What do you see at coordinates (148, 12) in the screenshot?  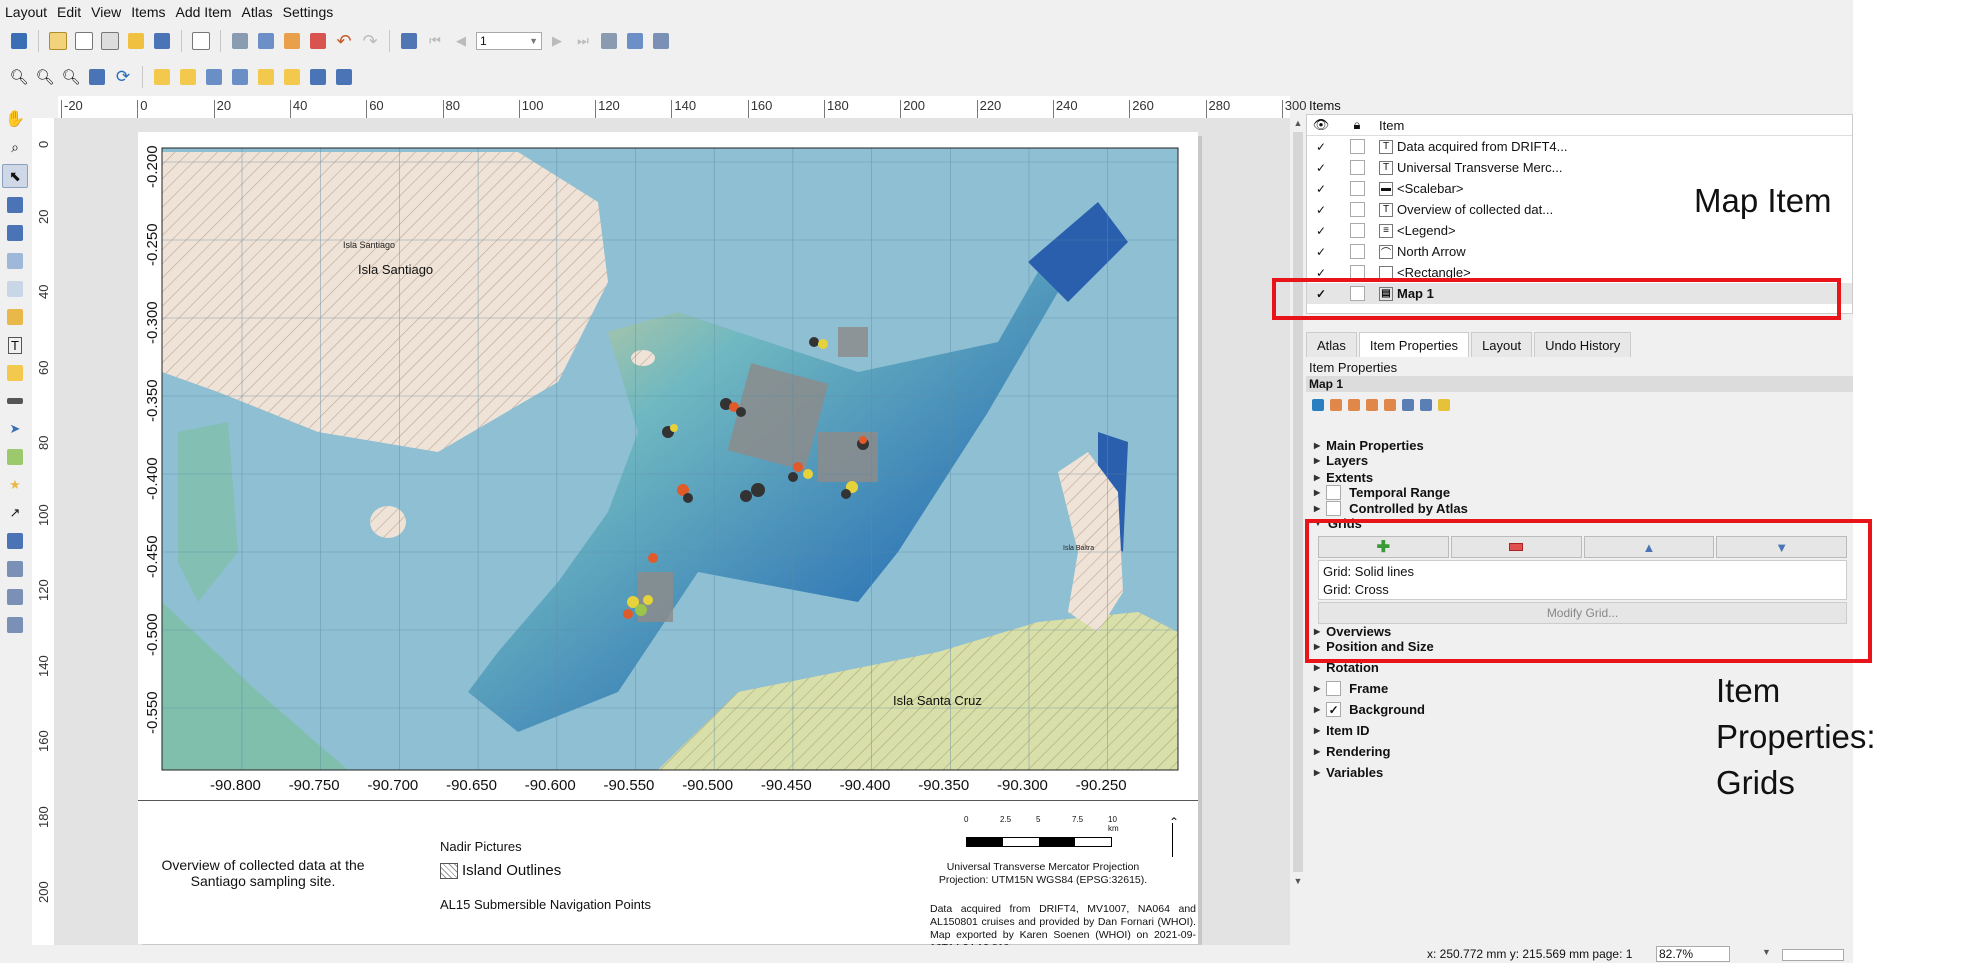 I see `menu-items: Items` at bounding box center [148, 12].